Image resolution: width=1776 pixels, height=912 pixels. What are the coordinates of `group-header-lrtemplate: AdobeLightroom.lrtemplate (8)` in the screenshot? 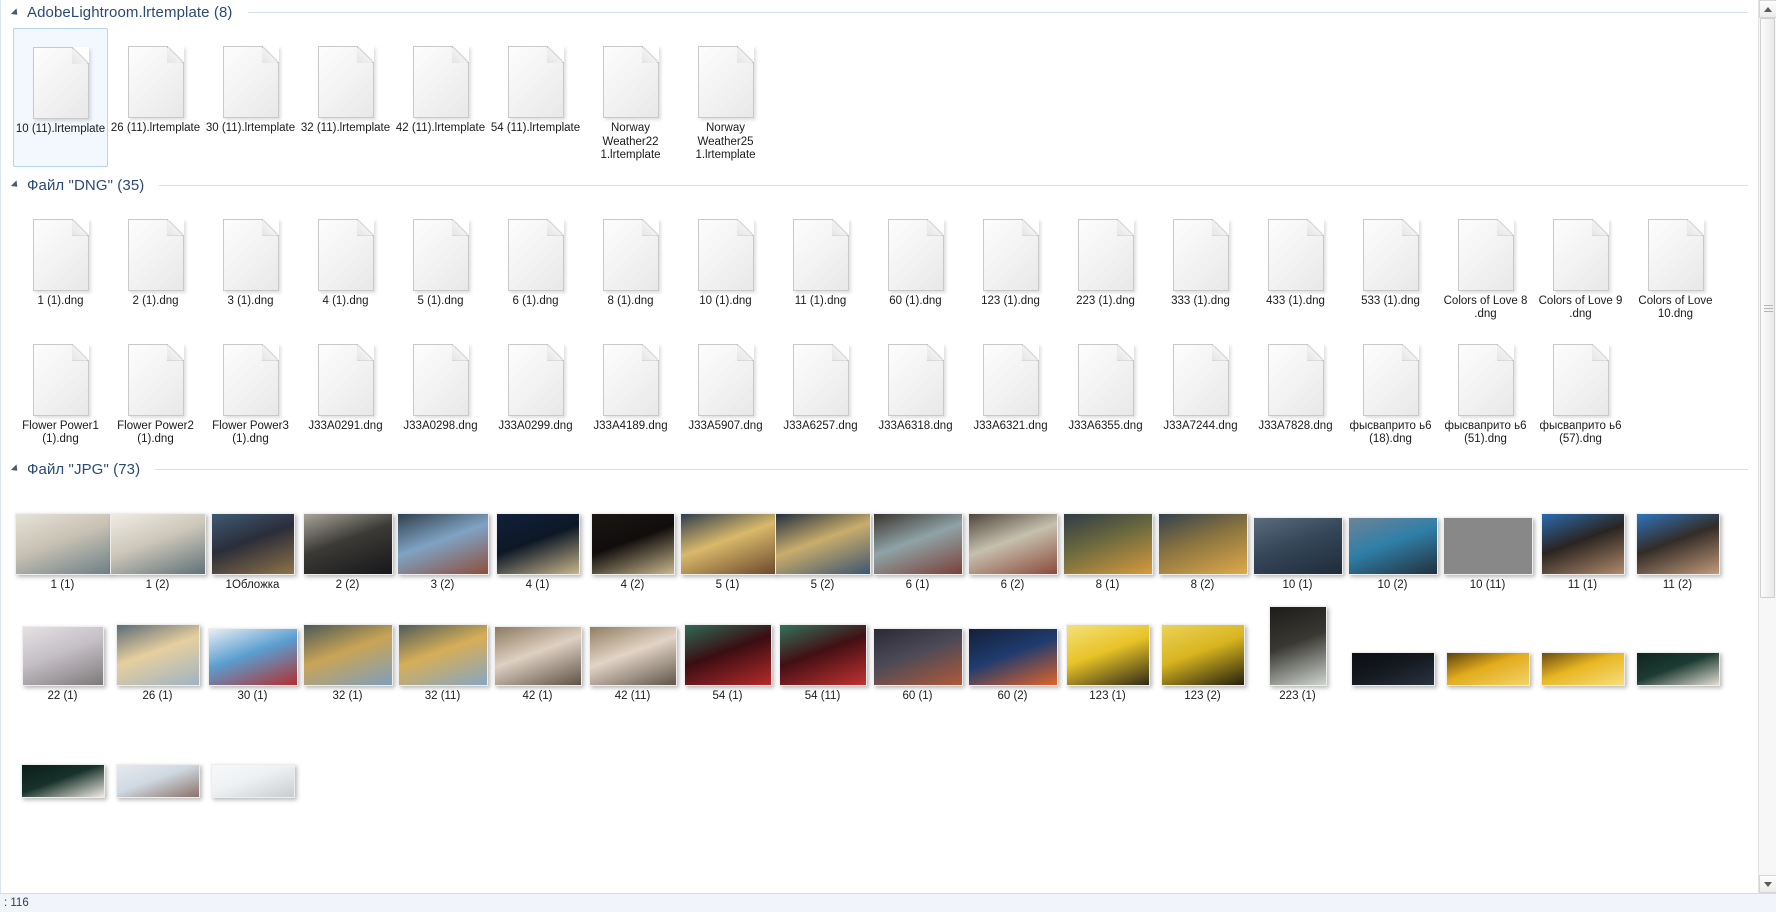 It's located at (879, 12).